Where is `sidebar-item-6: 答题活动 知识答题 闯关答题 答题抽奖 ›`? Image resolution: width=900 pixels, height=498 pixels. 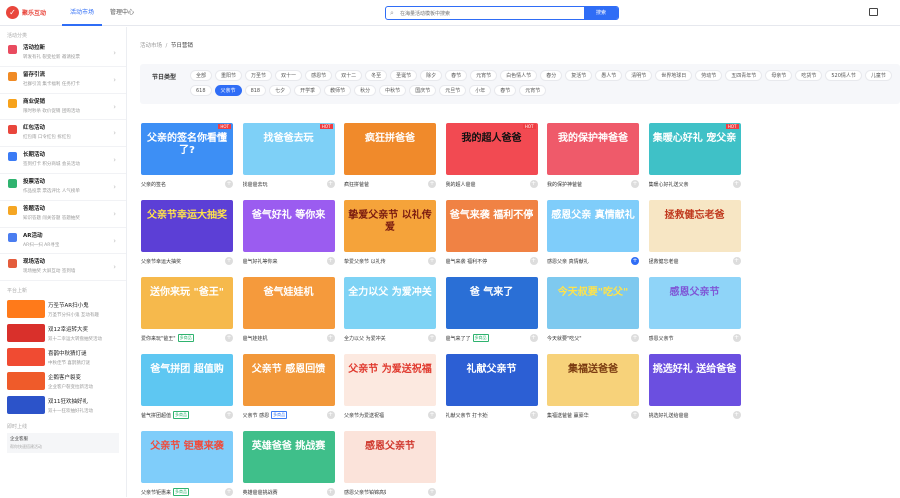 sidebar-item-6: 答题活动 知识答题 闯关答题 答题抽奖 › is located at coordinates (63, 214).